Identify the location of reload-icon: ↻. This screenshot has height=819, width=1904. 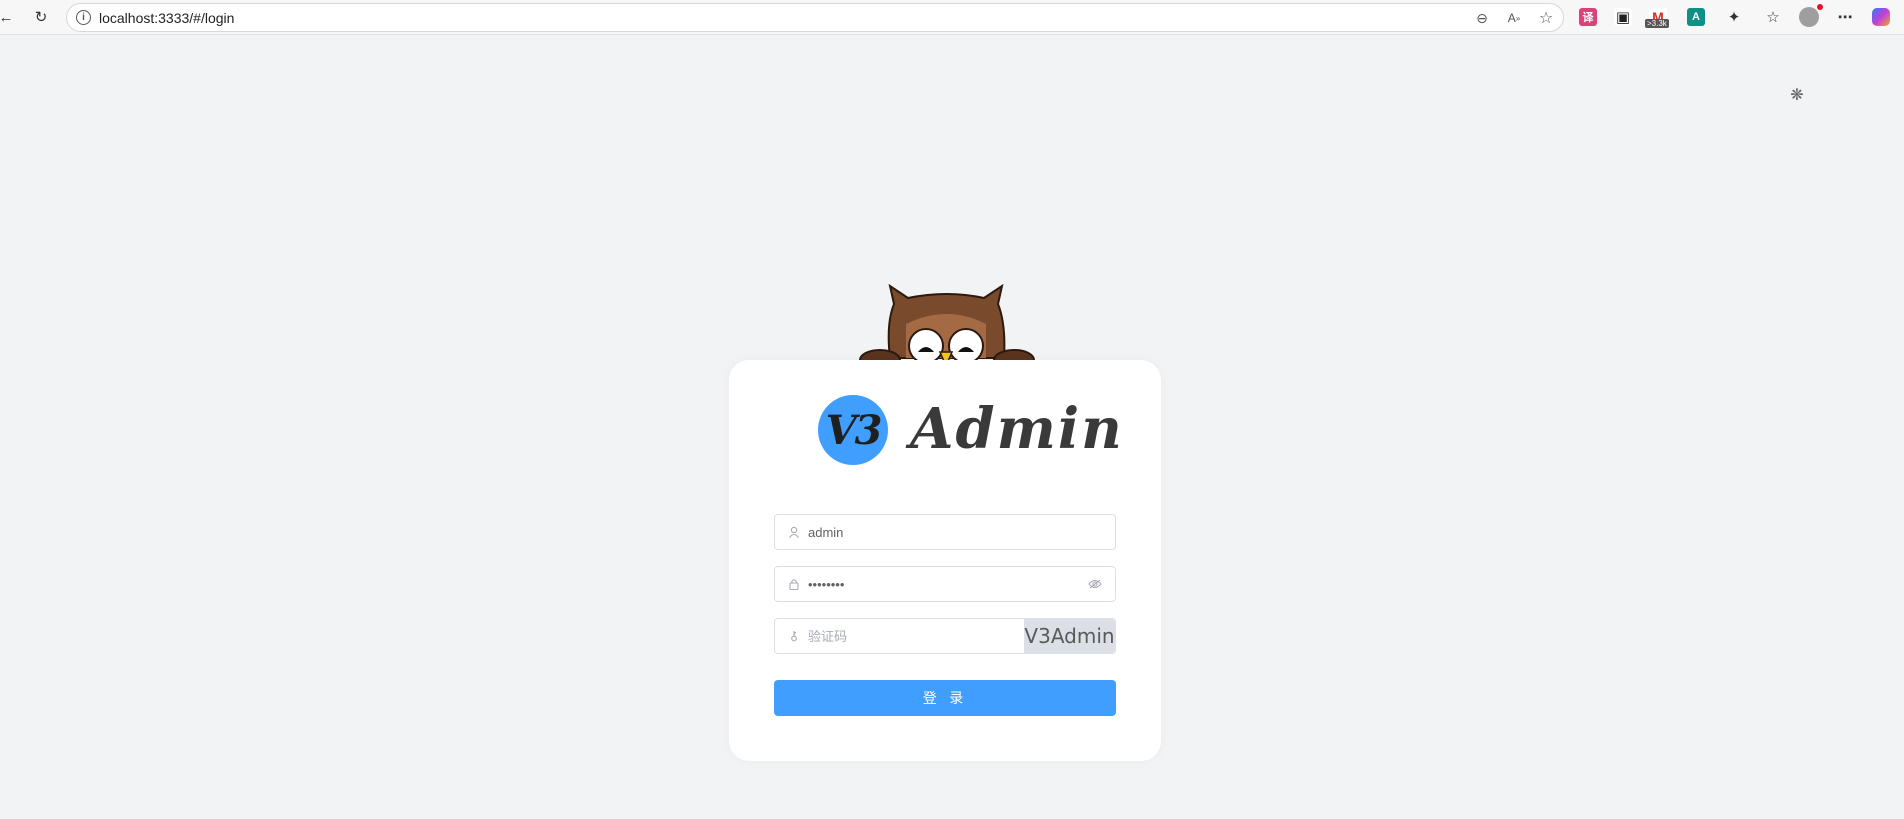
(41, 17).